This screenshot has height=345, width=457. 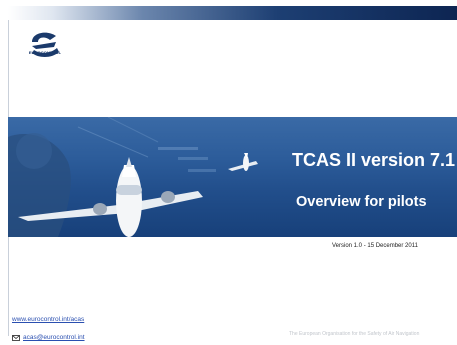 What do you see at coordinates (16, 337) in the screenshot?
I see `envelope-icon` at bounding box center [16, 337].